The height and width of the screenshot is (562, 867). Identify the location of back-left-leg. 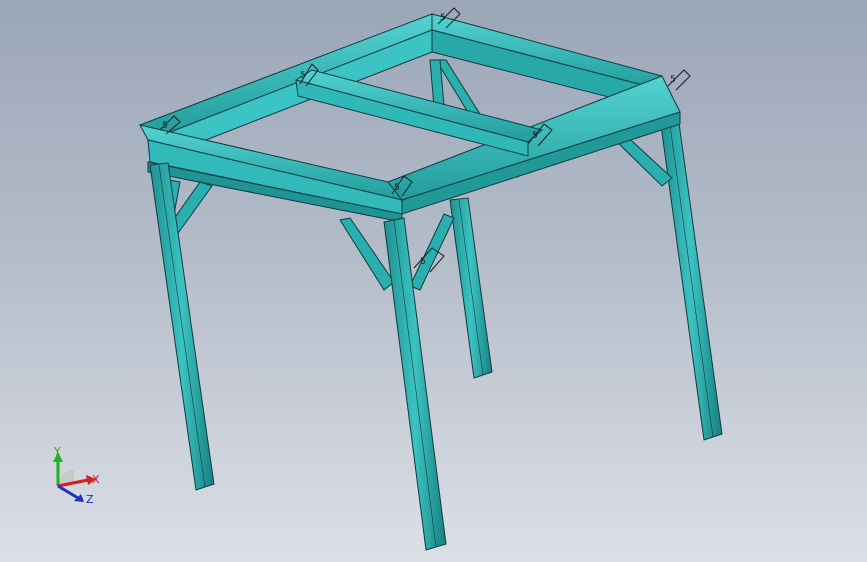
(471, 288).